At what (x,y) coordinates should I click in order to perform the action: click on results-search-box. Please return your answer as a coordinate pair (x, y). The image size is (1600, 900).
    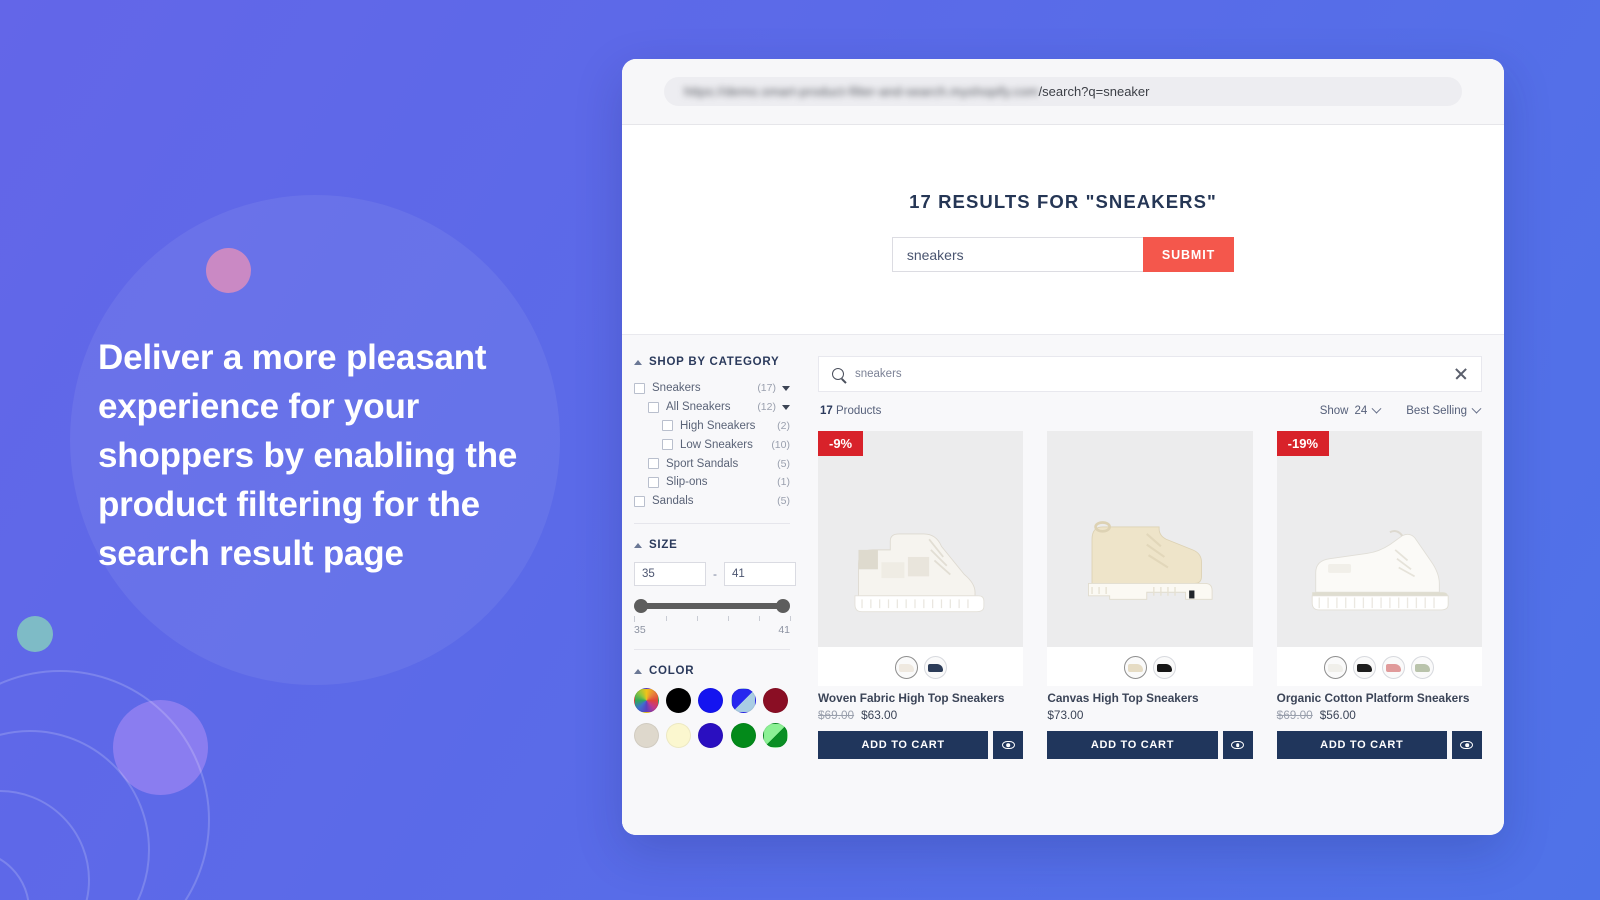
    Looking at the image, I should click on (1150, 374).